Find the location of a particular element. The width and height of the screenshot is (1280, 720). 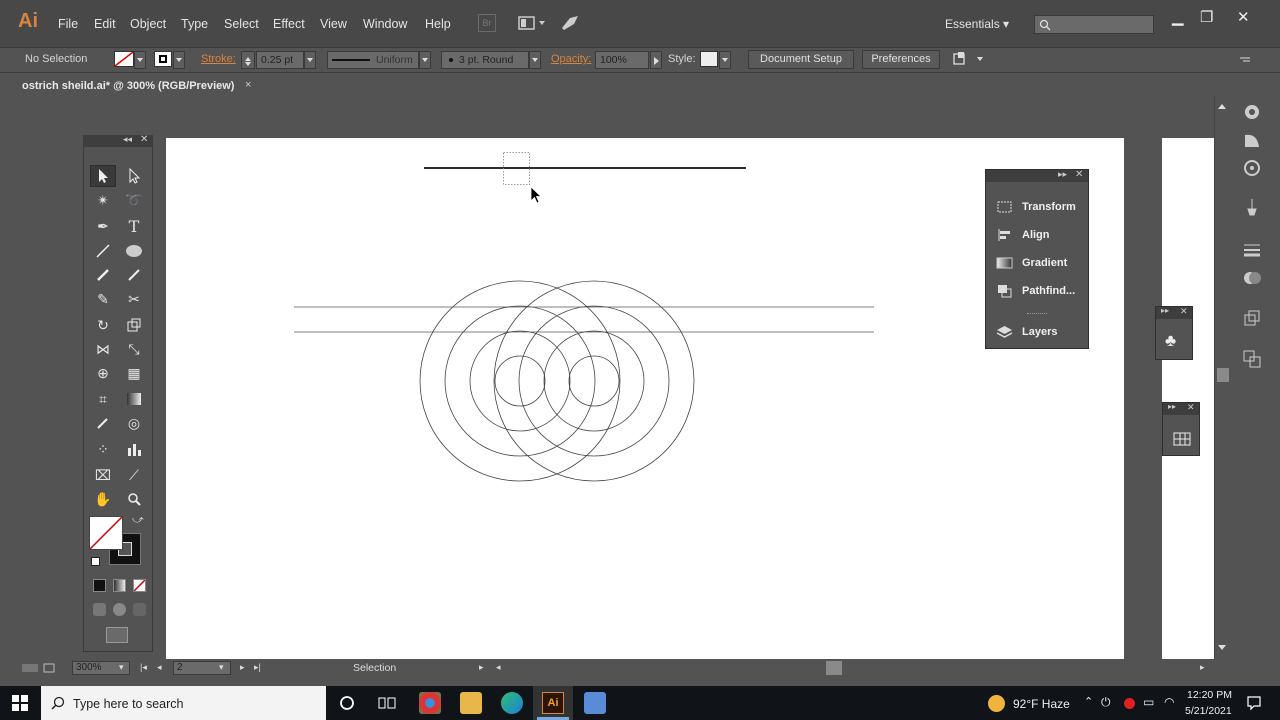

swatches-icon is located at coordinates (1252, 168).